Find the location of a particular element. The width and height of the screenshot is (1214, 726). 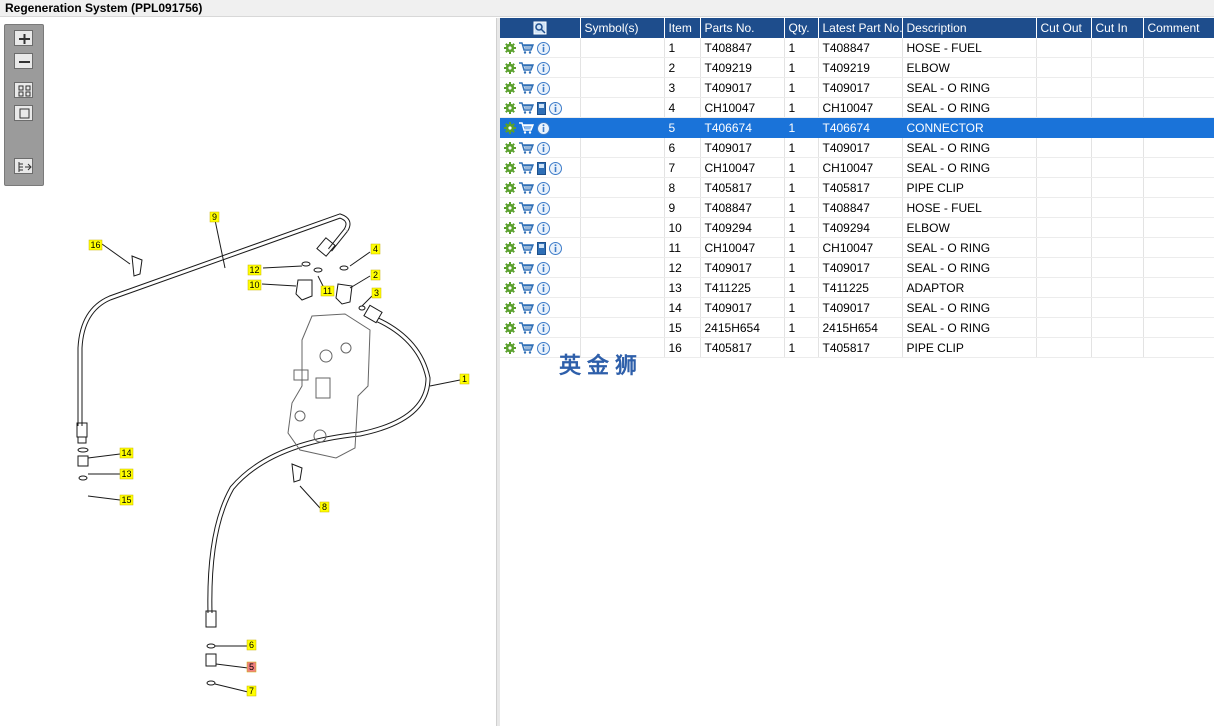

column-header-search is located at coordinates (540, 28).